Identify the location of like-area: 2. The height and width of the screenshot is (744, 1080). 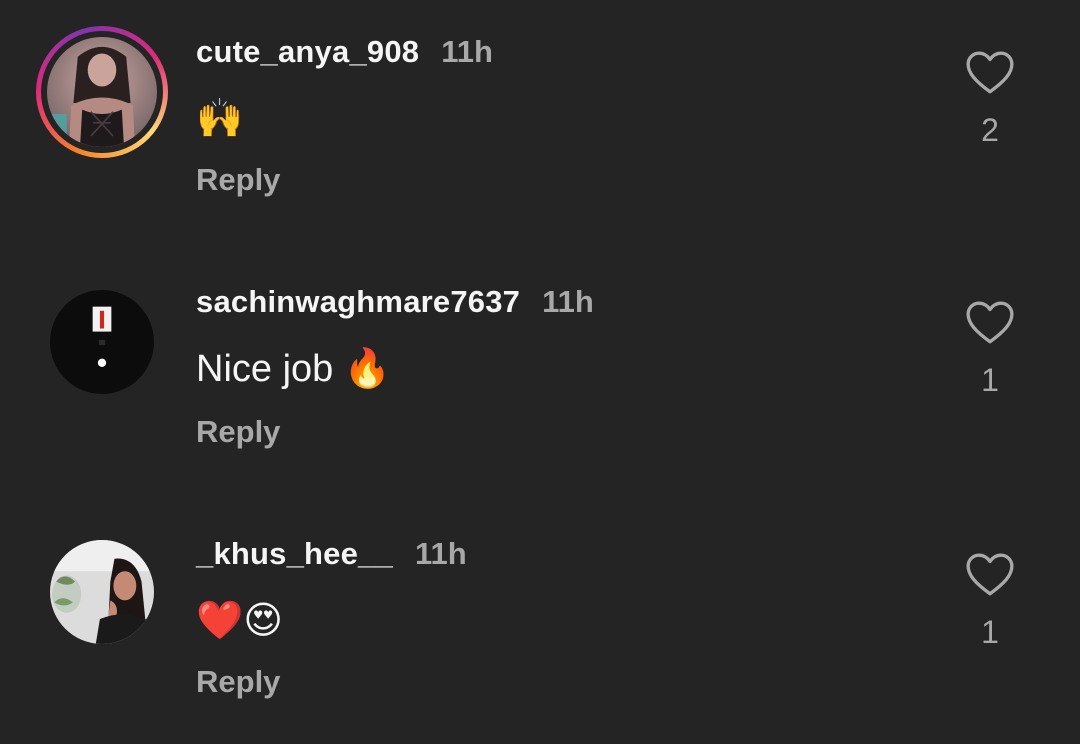
(990, 99).